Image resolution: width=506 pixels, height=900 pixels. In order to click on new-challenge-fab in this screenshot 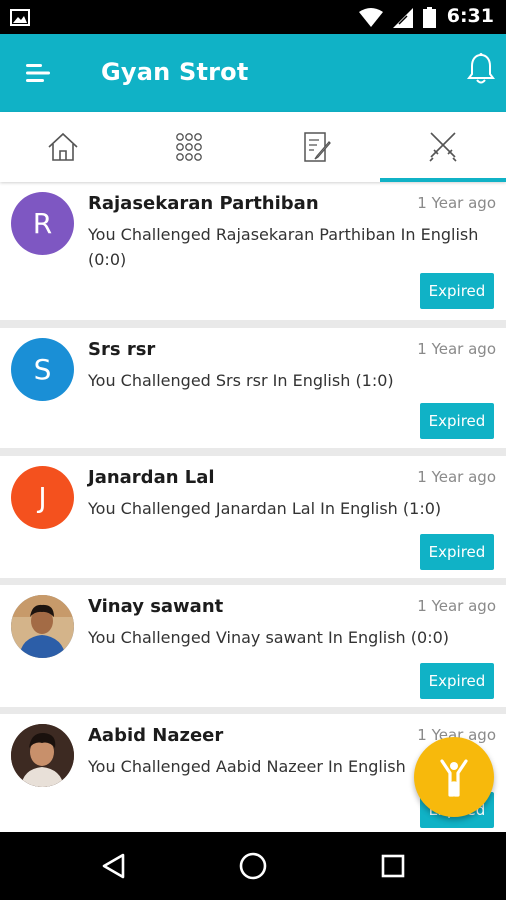, I will do `click(454, 777)`.